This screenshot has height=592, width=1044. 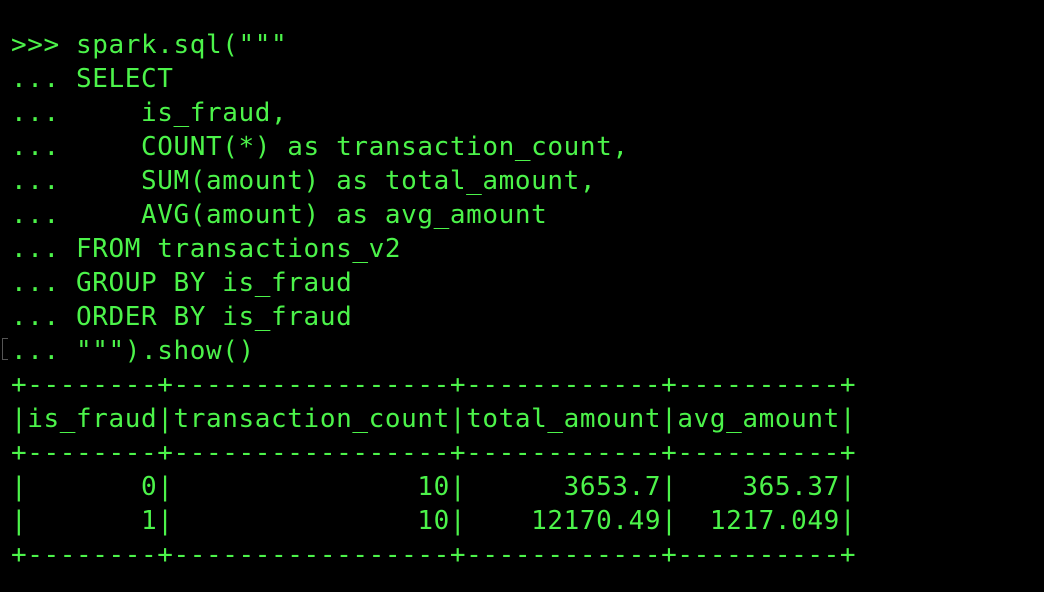 I want to click on continuation-line-is-fraud: ... is_fraud,, so click(x=149, y=113).